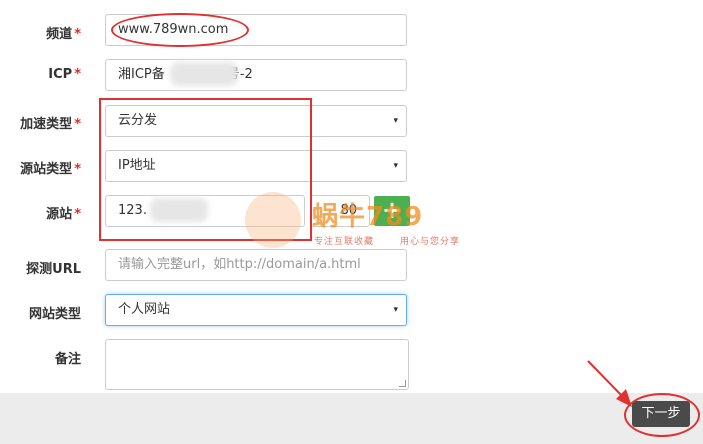  What do you see at coordinates (368, 217) in the screenshot?
I see `watermark-brand: 蜗牛789` at bounding box center [368, 217].